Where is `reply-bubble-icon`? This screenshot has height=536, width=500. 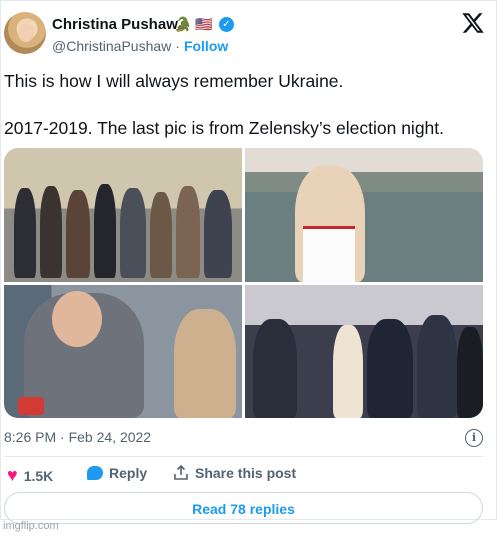 reply-bubble-icon is located at coordinates (95, 473).